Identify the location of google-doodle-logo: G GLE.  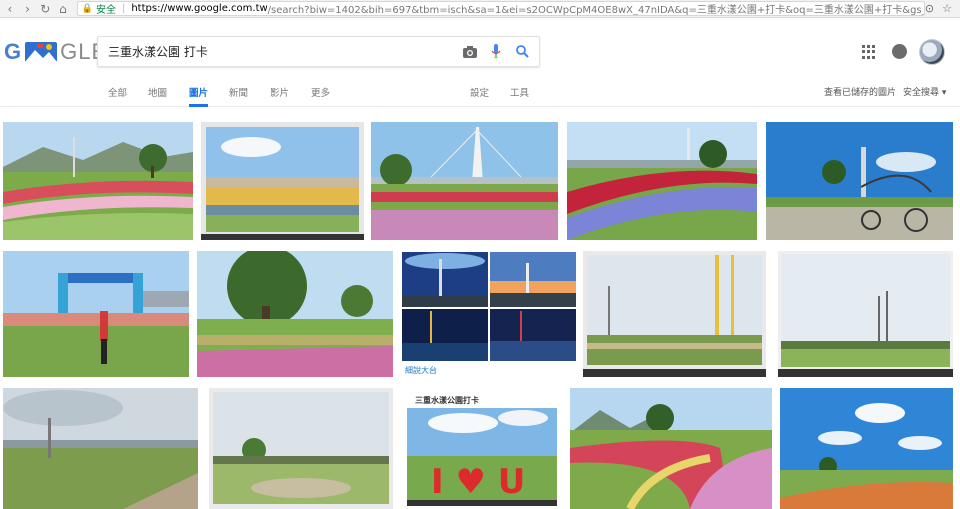
(55, 52).